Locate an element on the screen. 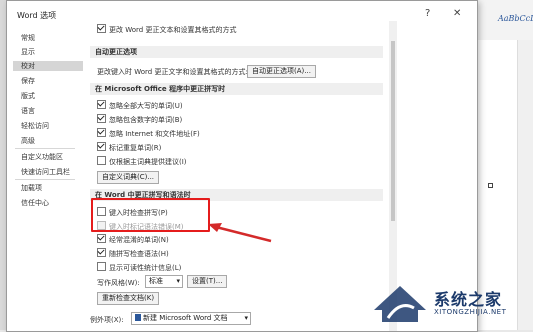 The width and height of the screenshot is (533, 332). house-logo-icon is located at coordinates (400, 304).